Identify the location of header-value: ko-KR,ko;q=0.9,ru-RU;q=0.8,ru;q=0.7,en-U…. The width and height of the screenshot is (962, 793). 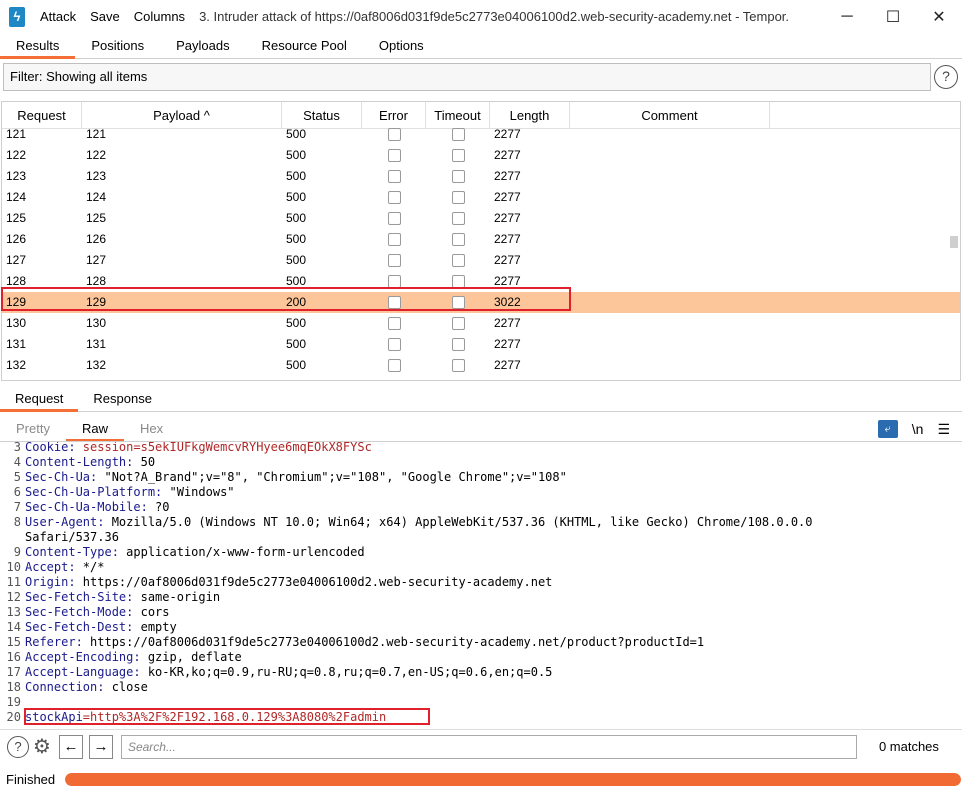
(346, 672).